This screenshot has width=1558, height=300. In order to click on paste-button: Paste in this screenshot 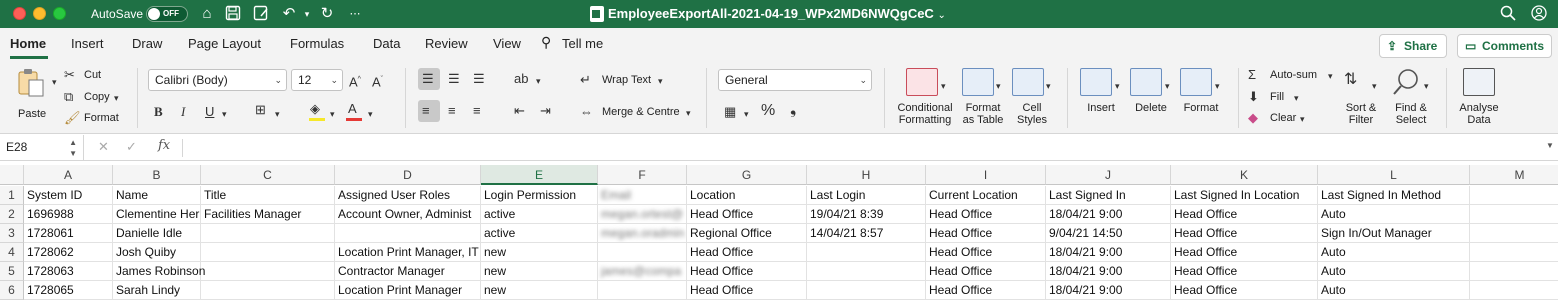, I will do `click(32, 94)`.